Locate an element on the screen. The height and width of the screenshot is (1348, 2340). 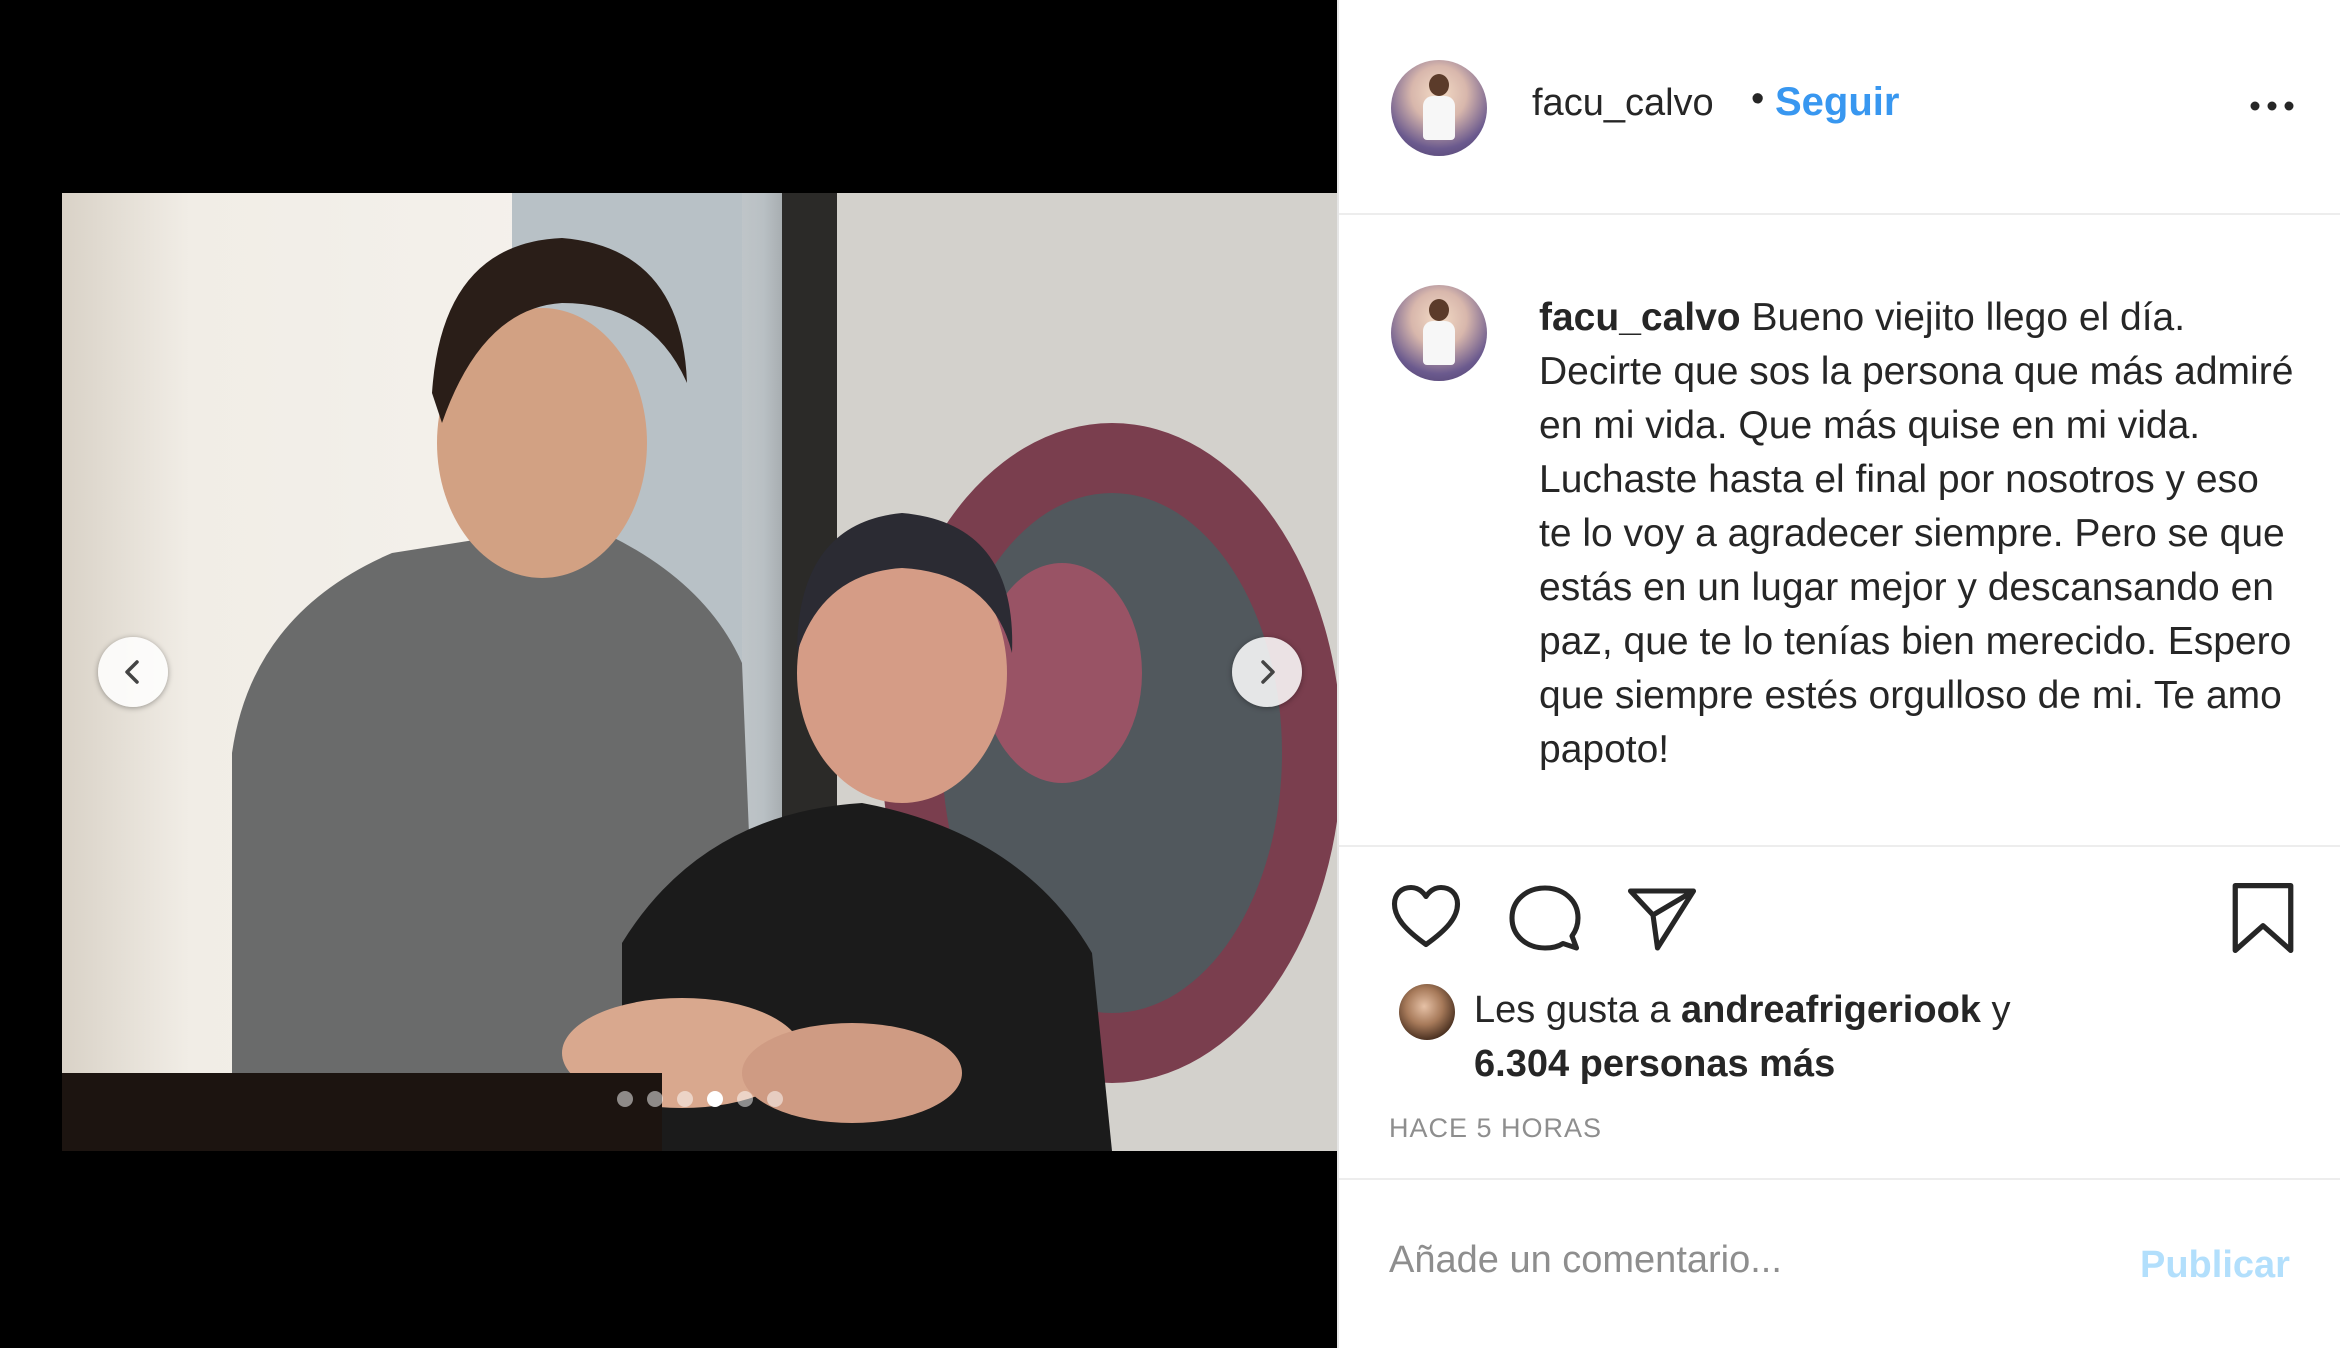
chevron-left-icon is located at coordinates (132, 672).